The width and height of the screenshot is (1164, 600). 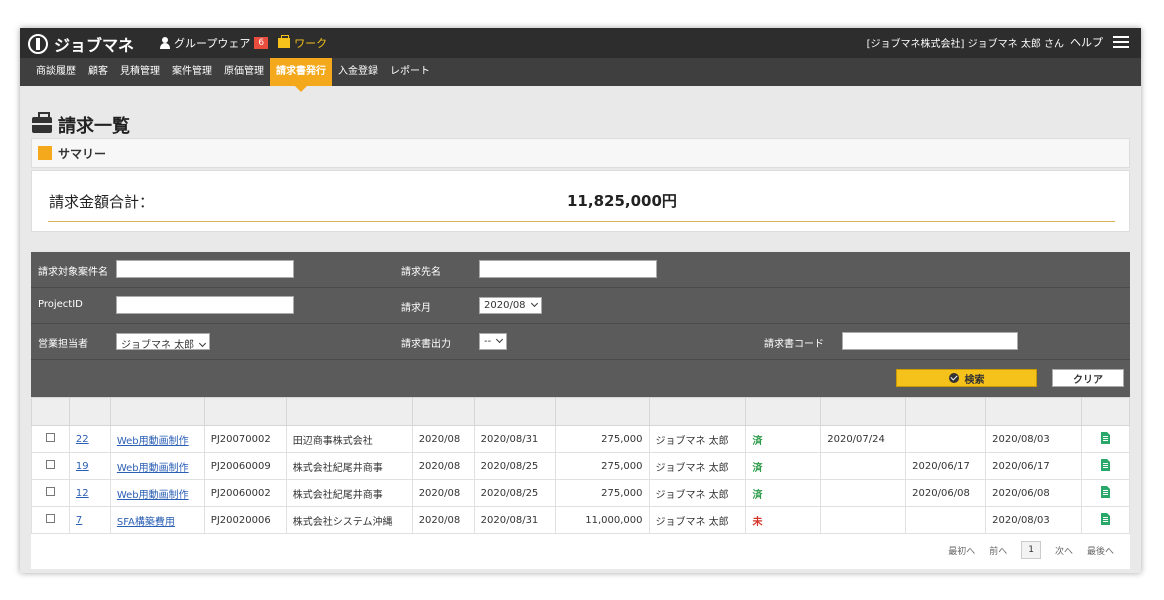 I want to click on groupware-label: グループウェア, so click(x=212, y=43).